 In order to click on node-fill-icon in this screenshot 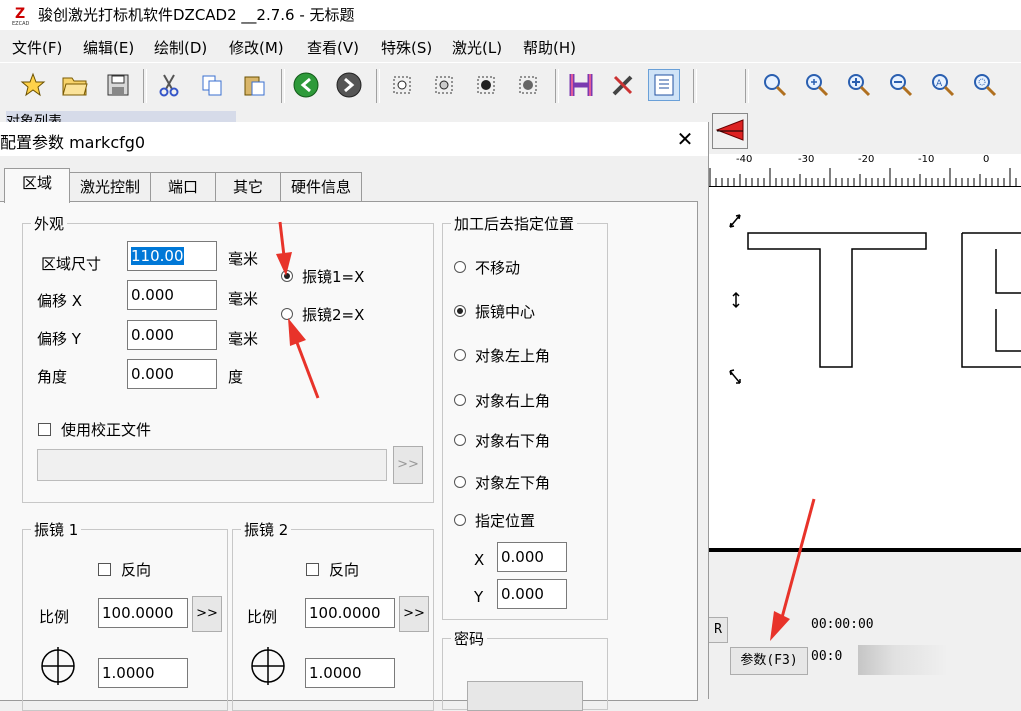, I will do `click(486, 85)`.